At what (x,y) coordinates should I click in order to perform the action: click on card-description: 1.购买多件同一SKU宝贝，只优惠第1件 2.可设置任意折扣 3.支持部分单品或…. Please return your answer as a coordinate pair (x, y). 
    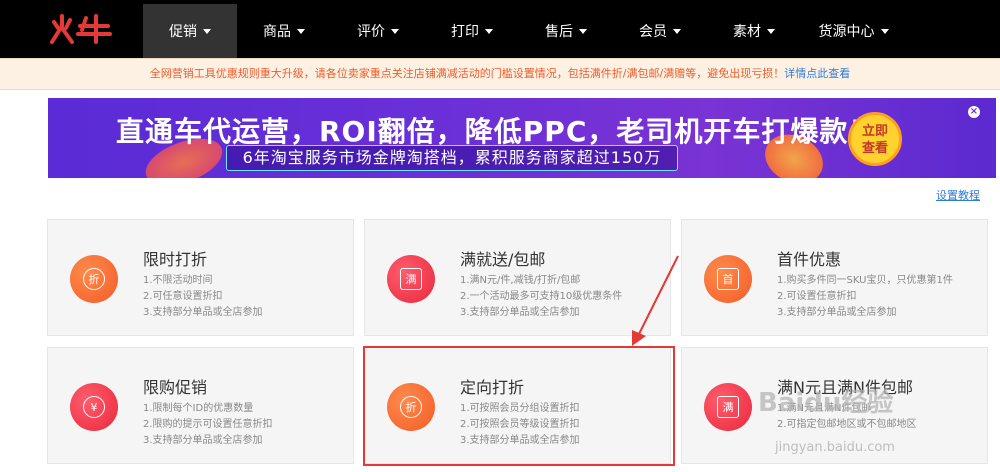
    Looking at the image, I should click on (865, 297).